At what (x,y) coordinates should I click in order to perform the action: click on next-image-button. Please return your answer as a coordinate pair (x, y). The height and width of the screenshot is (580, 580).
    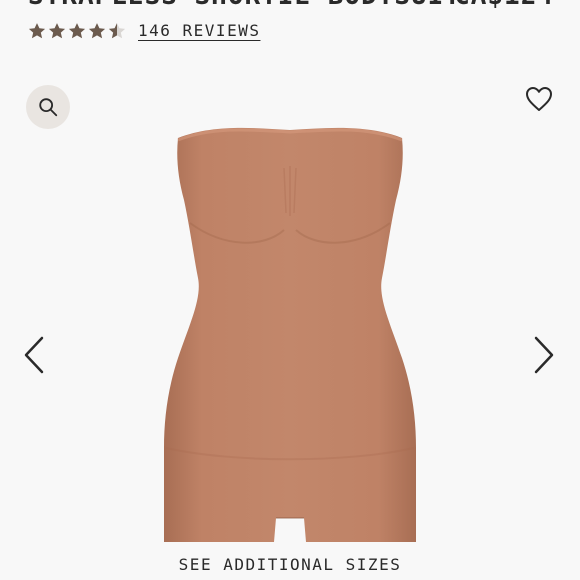
    Looking at the image, I should click on (544, 355).